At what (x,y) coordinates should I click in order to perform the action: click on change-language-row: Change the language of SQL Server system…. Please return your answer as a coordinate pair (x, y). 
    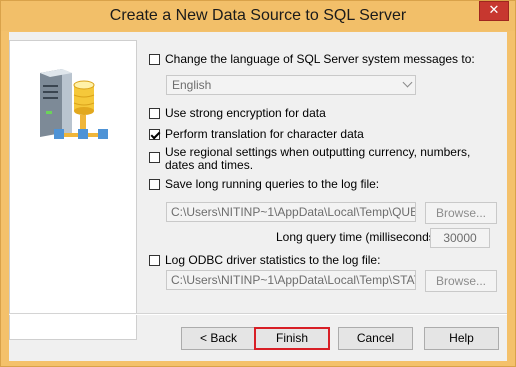
    Looking at the image, I should click on (312, 59).